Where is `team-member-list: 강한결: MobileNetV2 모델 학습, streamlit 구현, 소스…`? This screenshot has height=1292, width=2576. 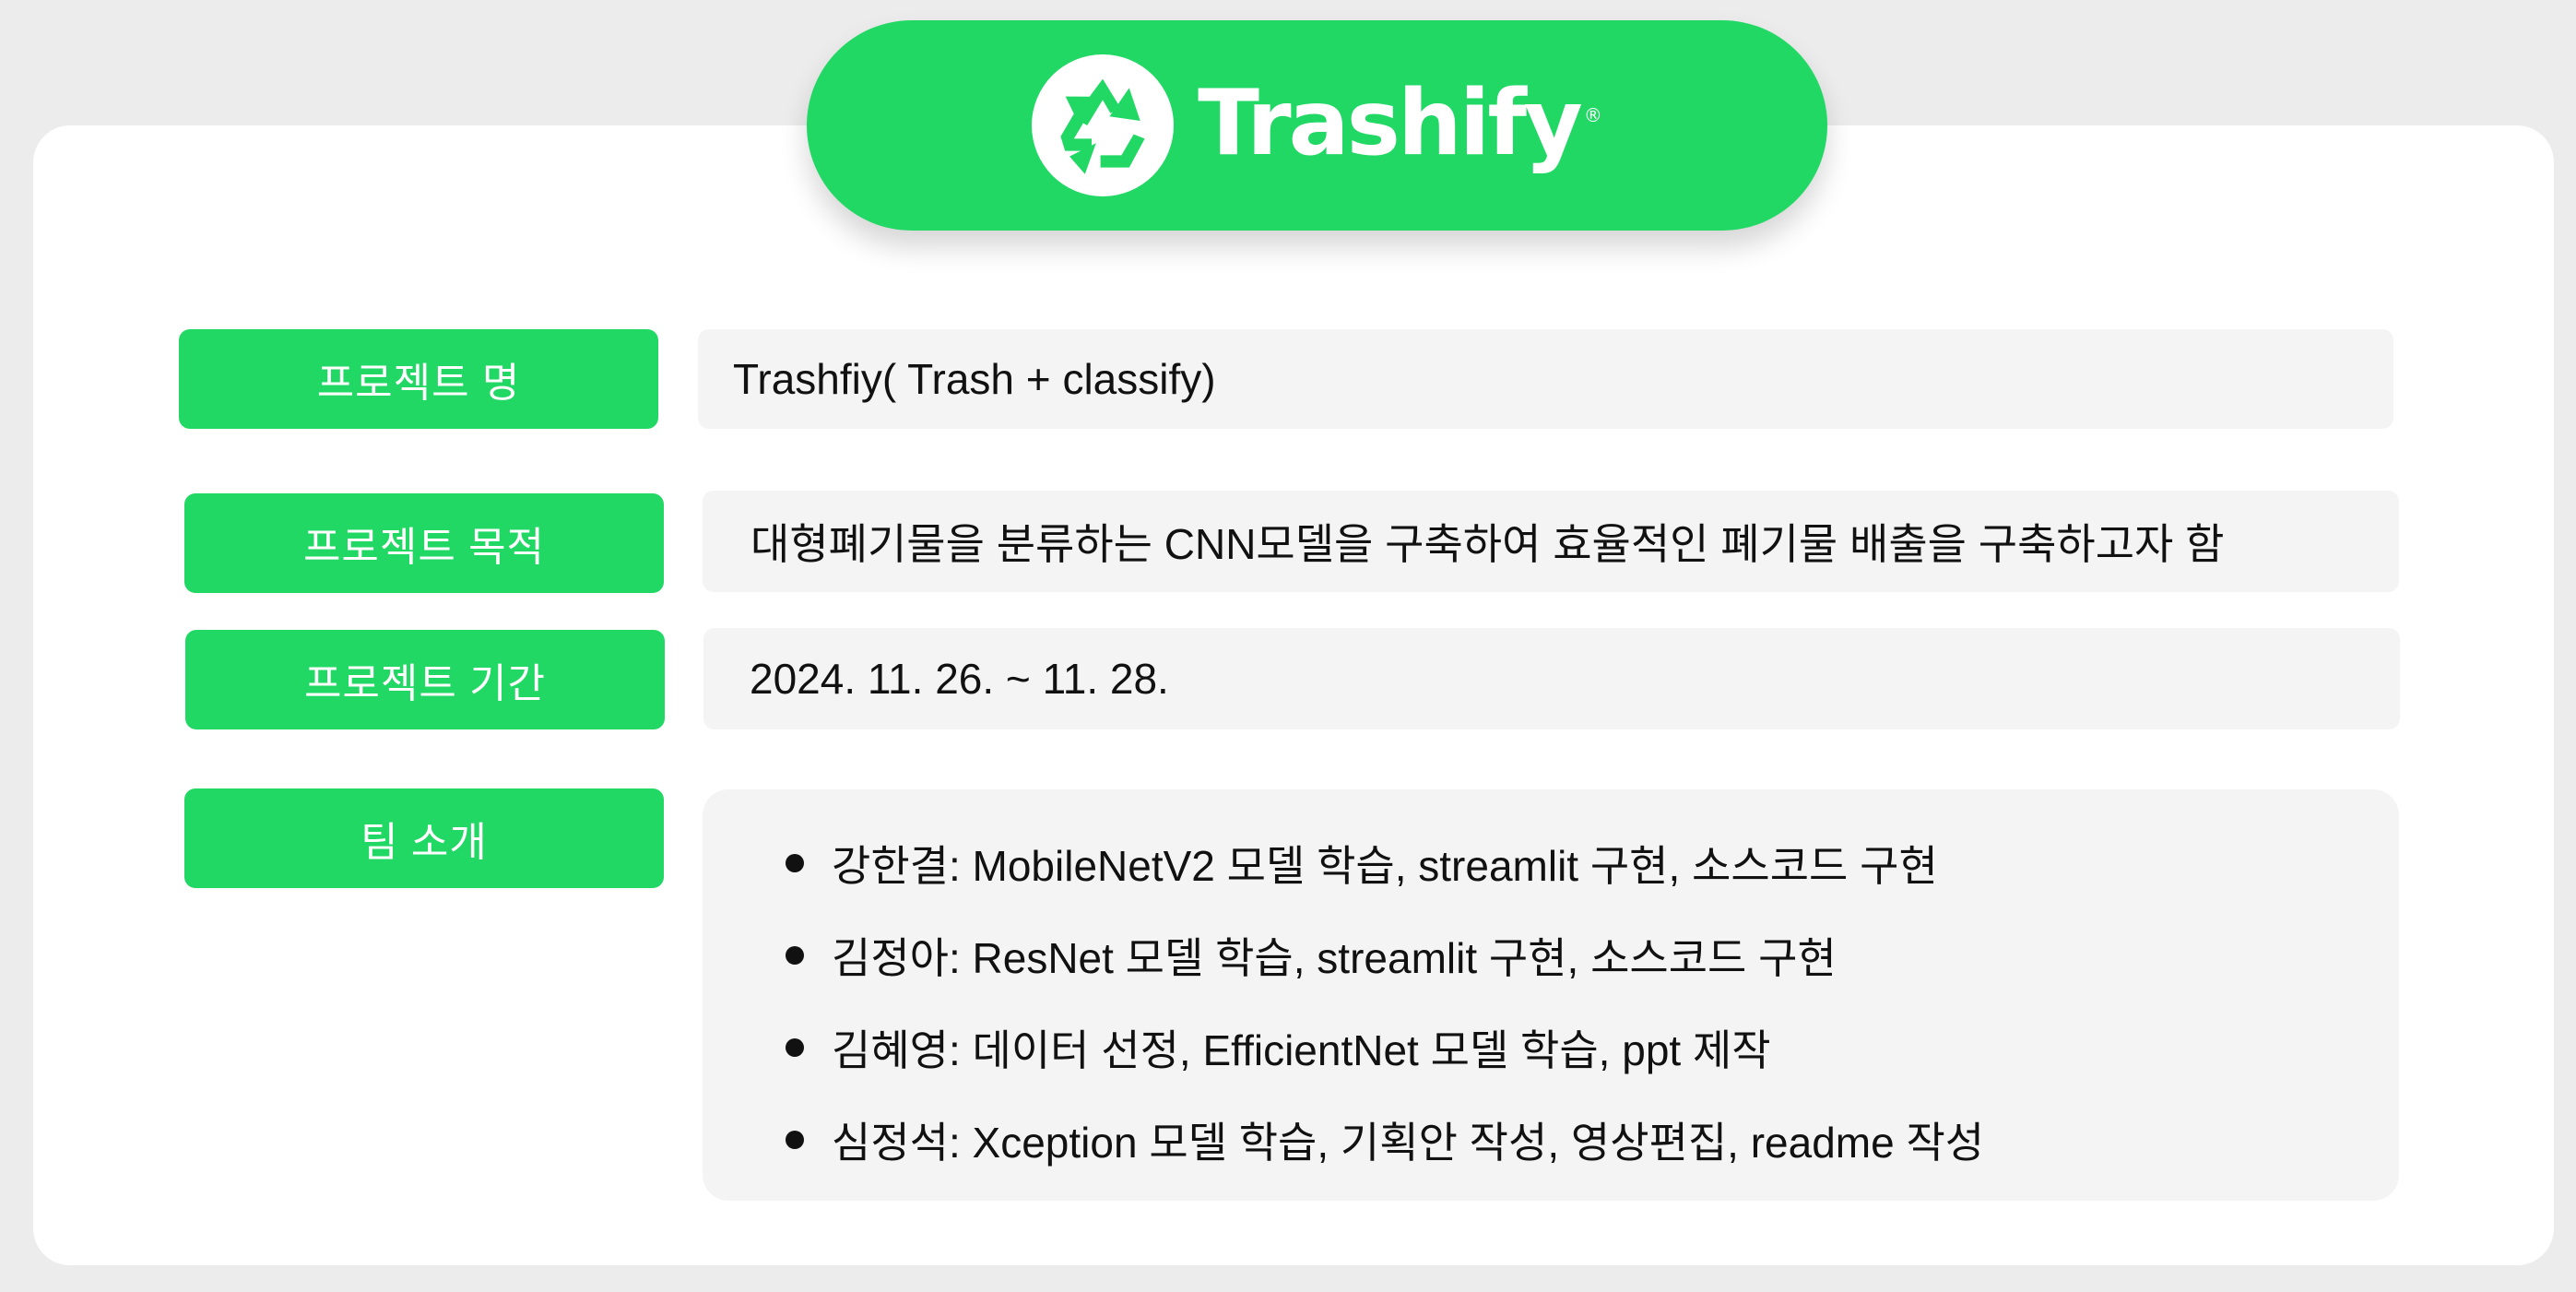
team-member-list: 강한결: MobileNetV2 모델 학습, streamlit 구현, 소스… is located at coordinates (1385, 1002).